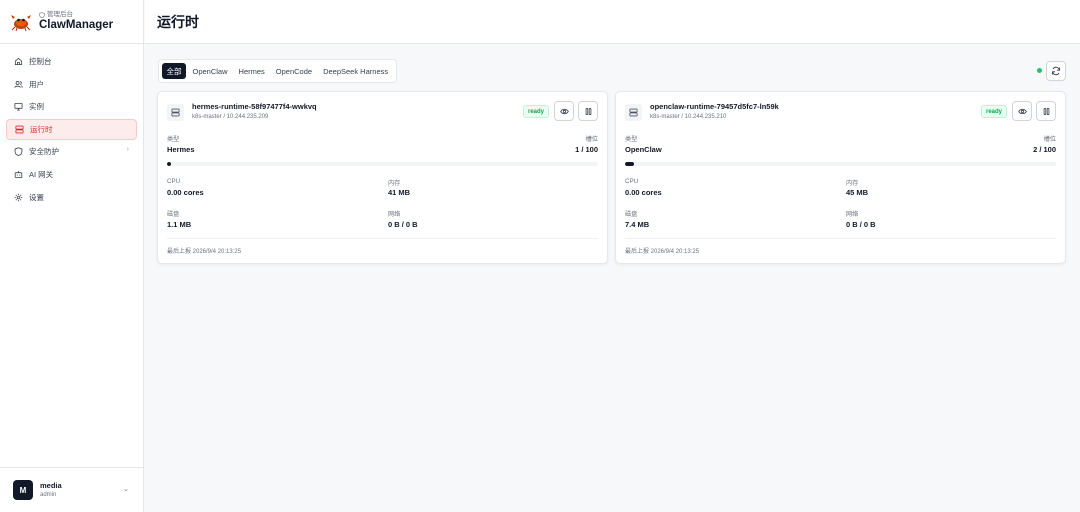 The height and width of the screenshot is (512, 1080). What do you see at coordinates (71, 151) in the screenshot?
I see `sidebar-item-security: 安全防护 ›` at bounding box center [71, 151].